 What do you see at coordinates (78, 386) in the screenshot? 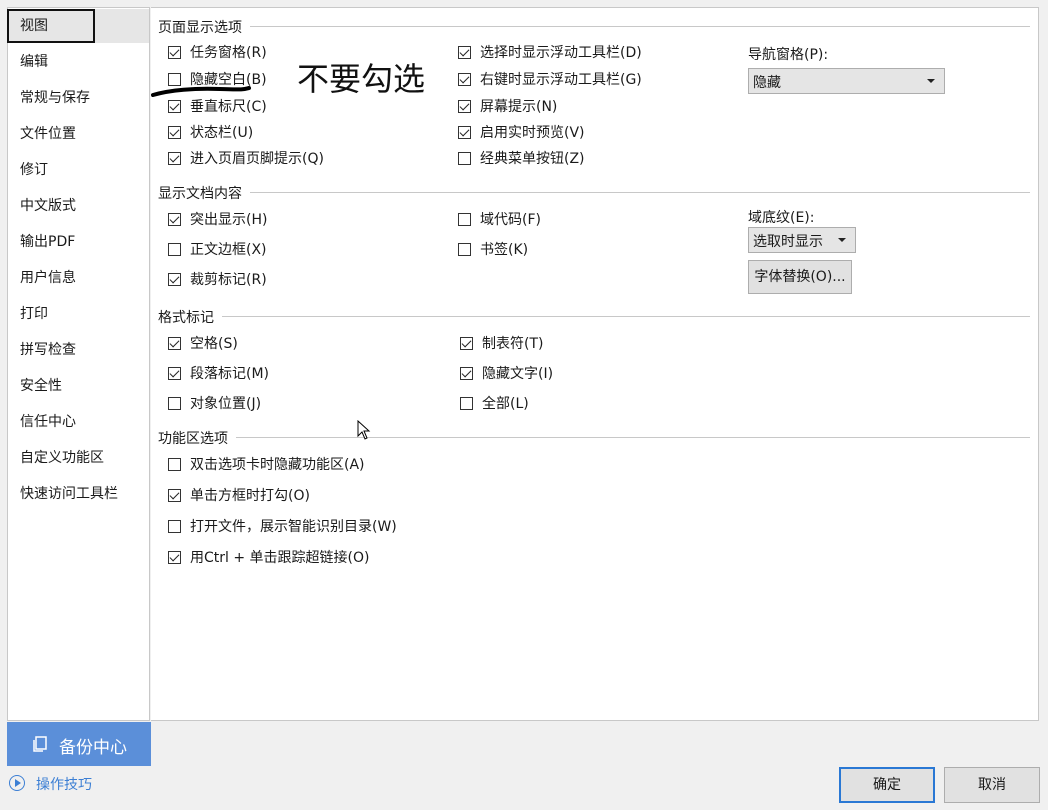
I see `sidebar-item-security: 安全性` at bounding box center [78, 386].